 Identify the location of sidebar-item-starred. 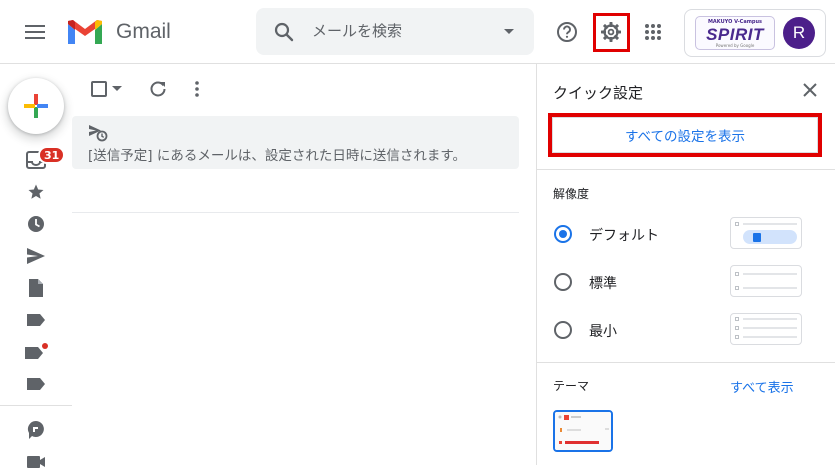
(36, 192).